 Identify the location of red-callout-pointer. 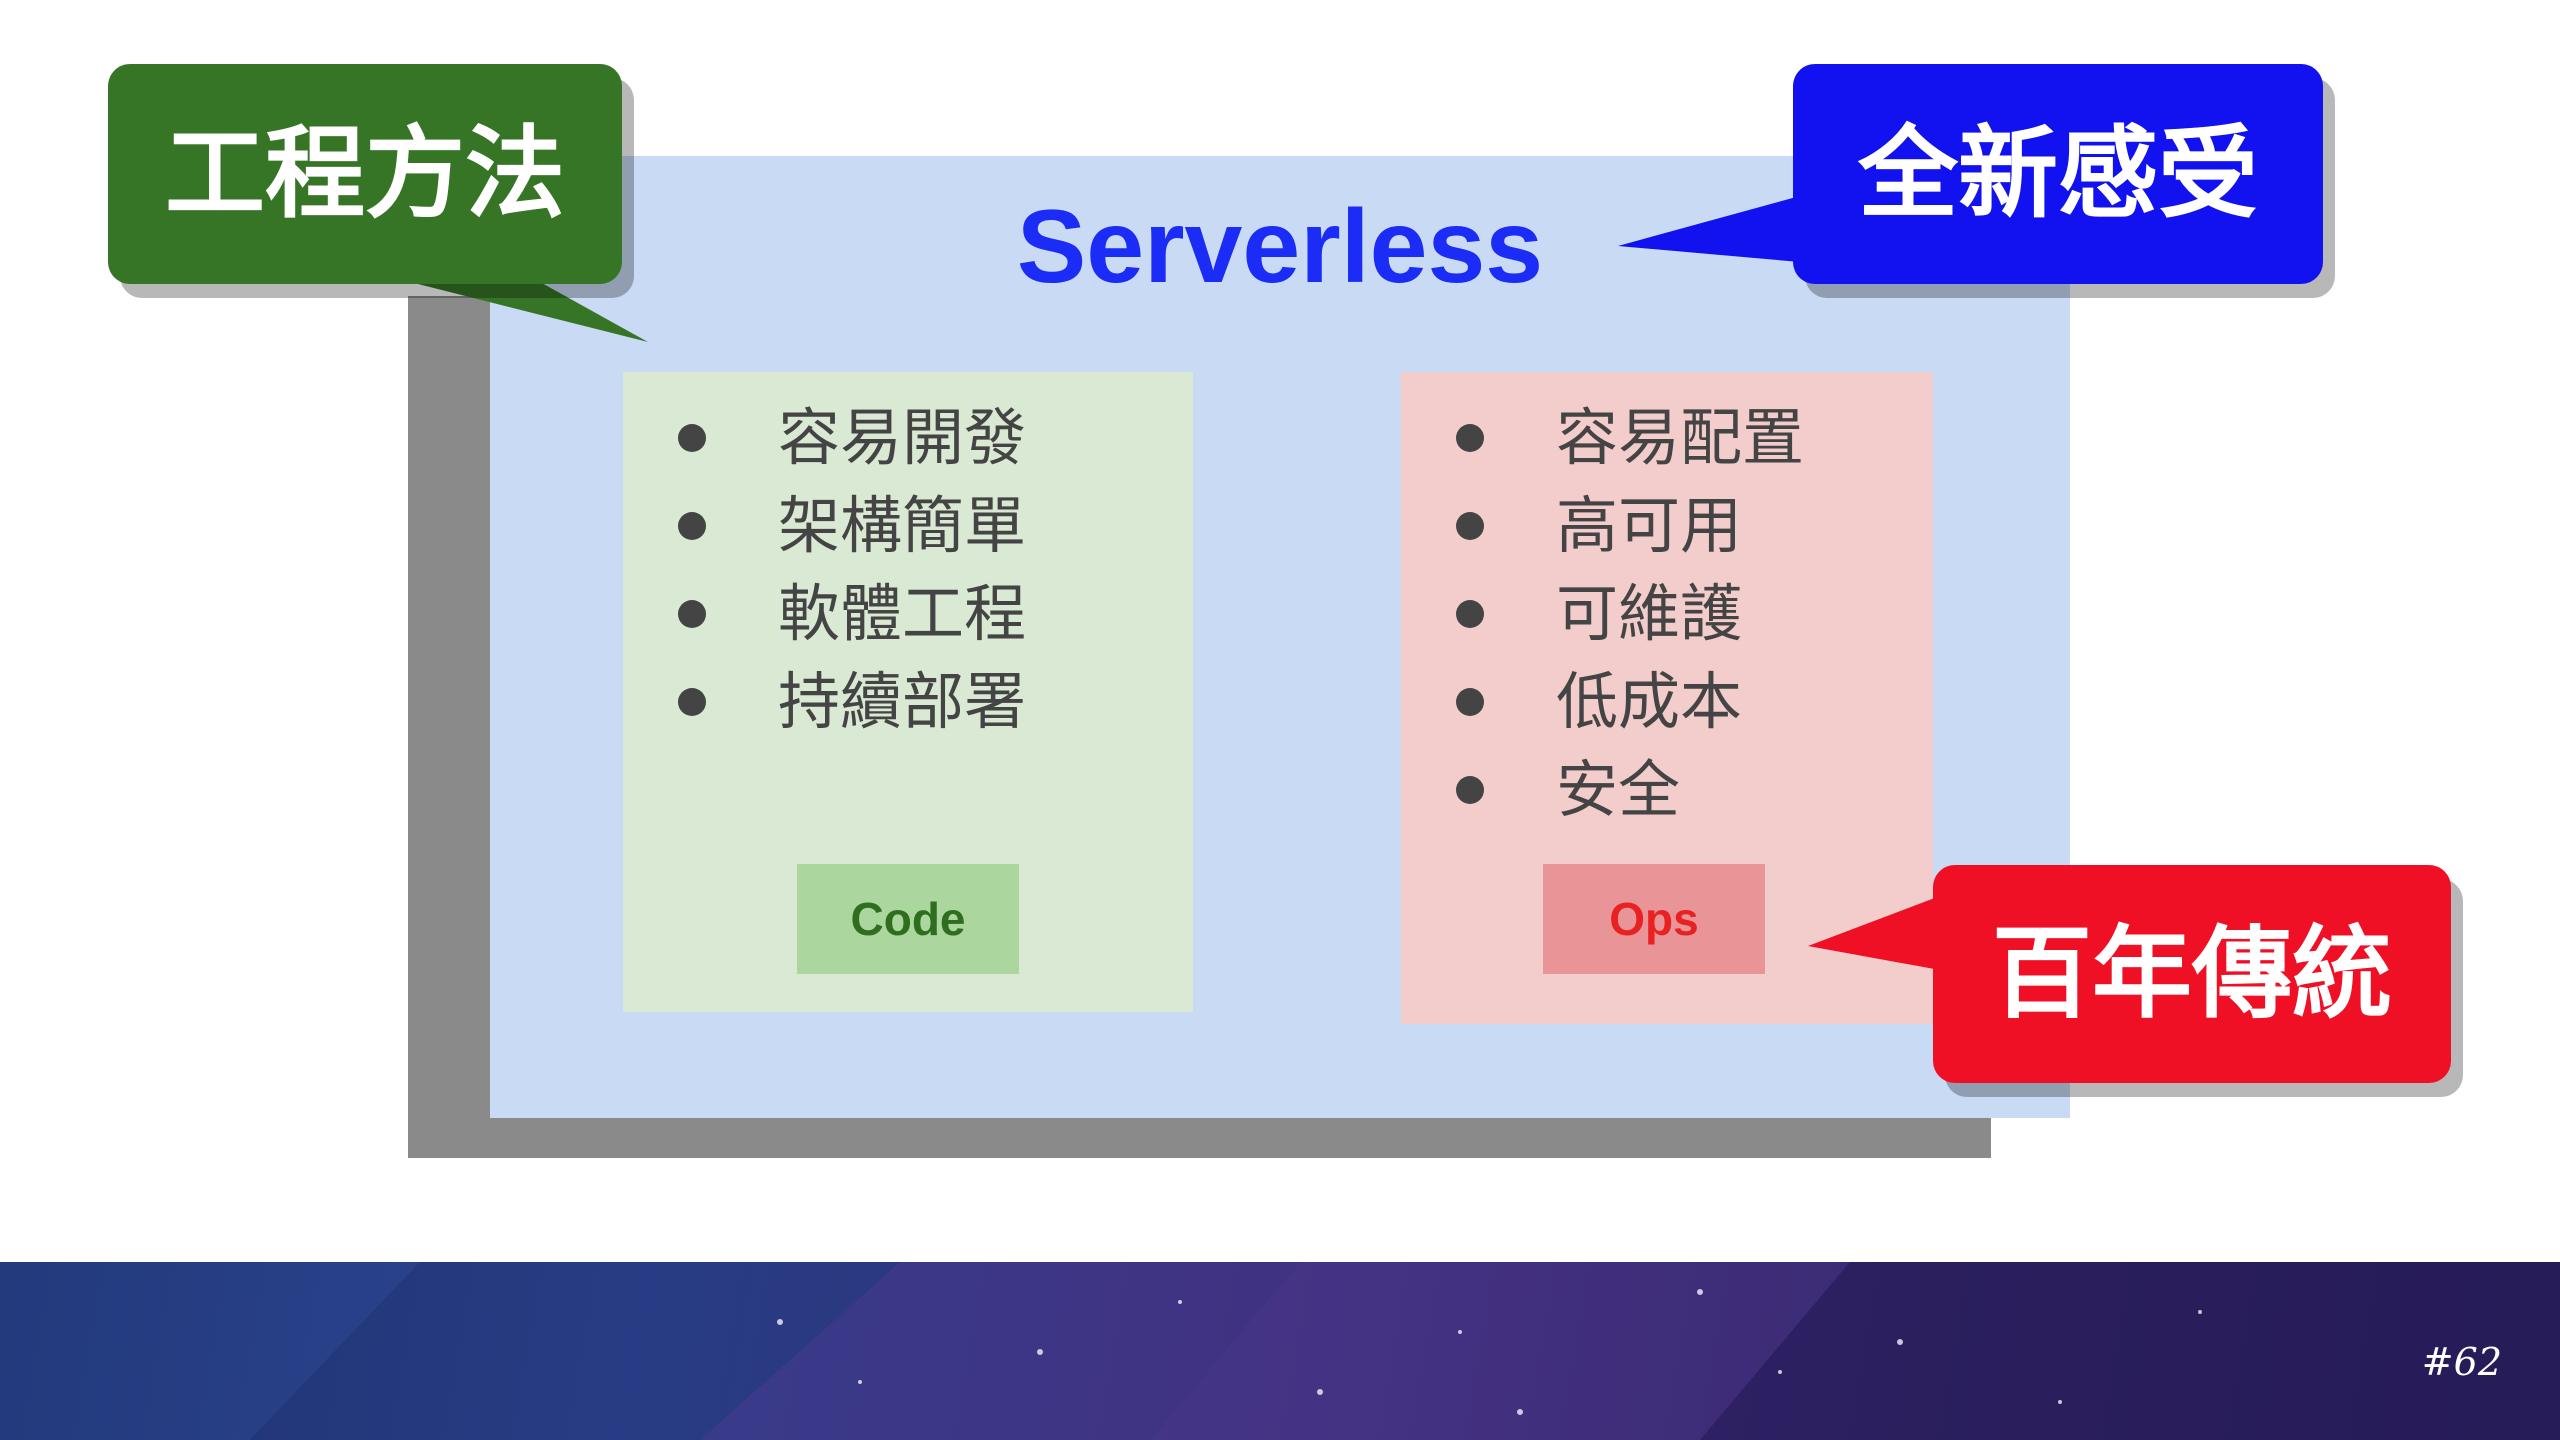
(1874, 933).